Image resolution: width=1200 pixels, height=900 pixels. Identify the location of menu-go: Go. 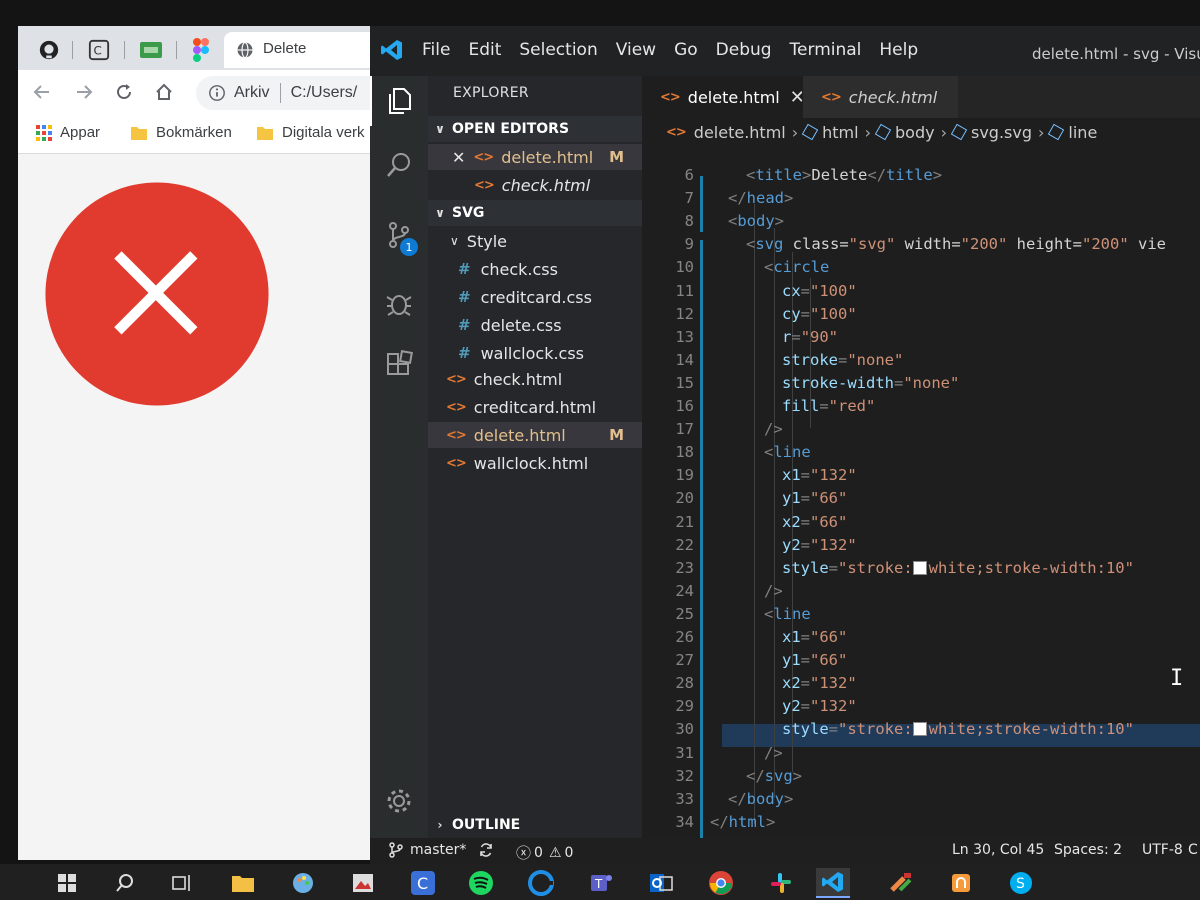
(686, 50).